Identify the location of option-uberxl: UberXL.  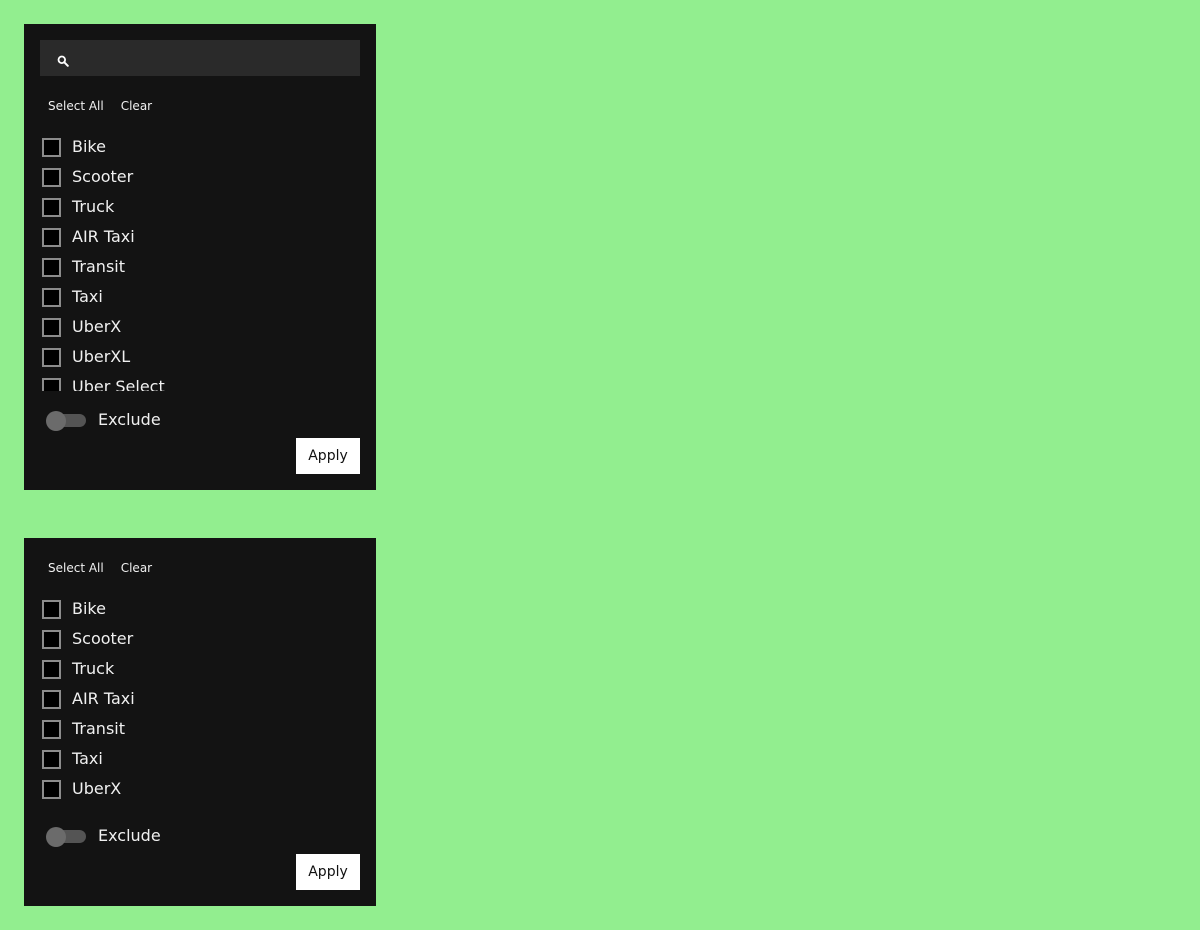
(200, 357).